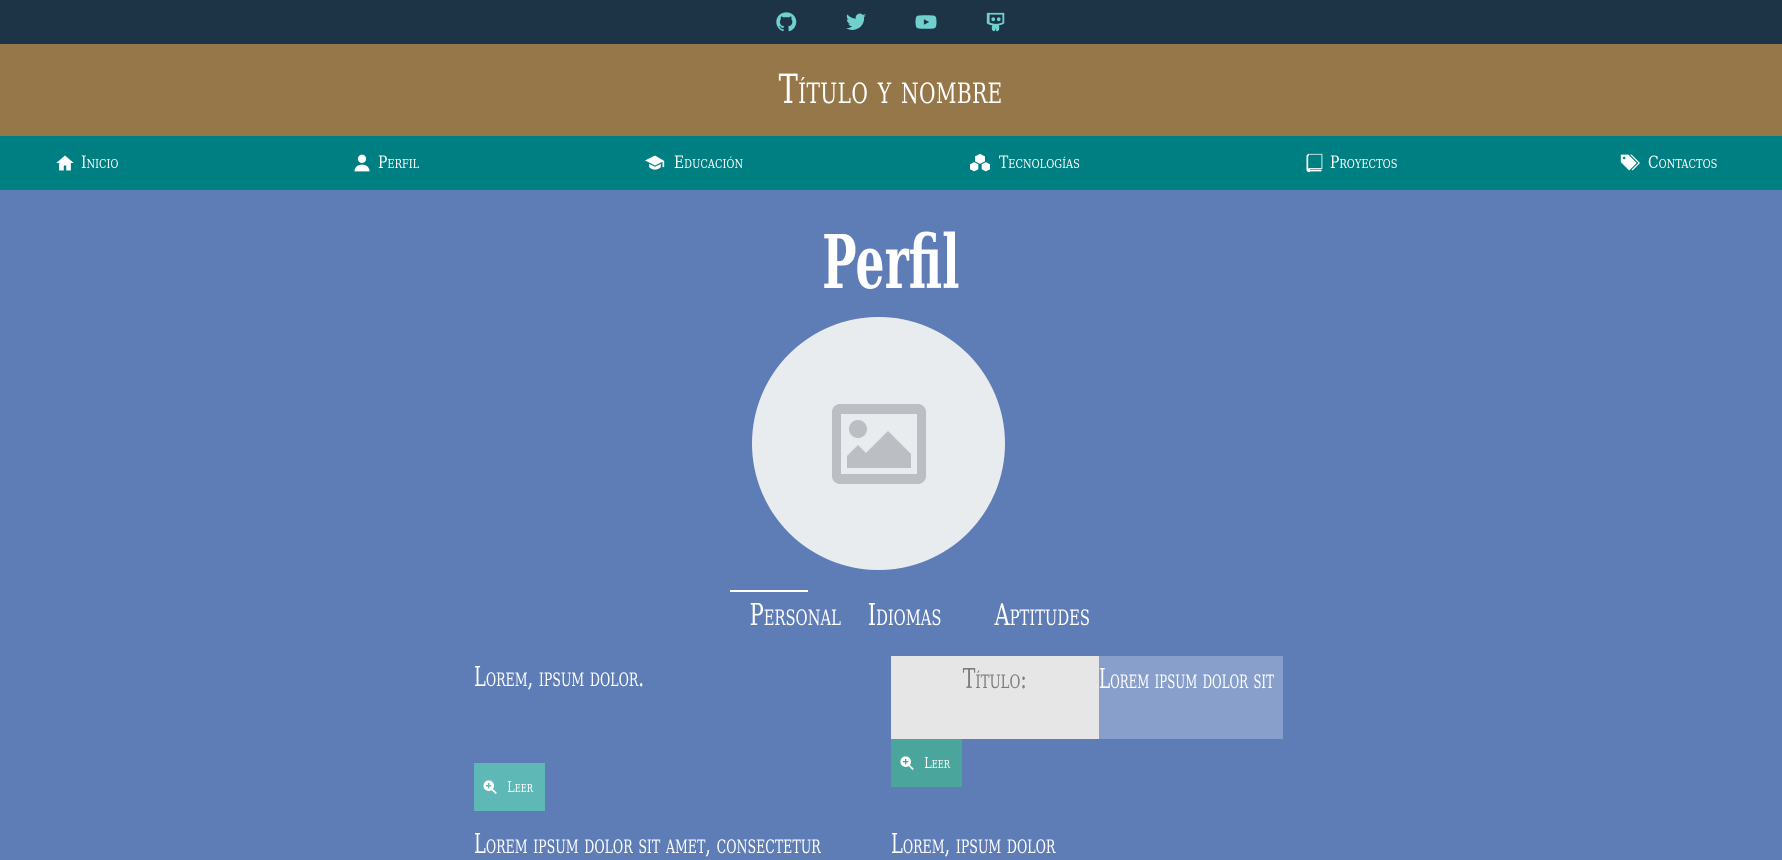  I want to click on info-key: Título:, so click(995, 697).